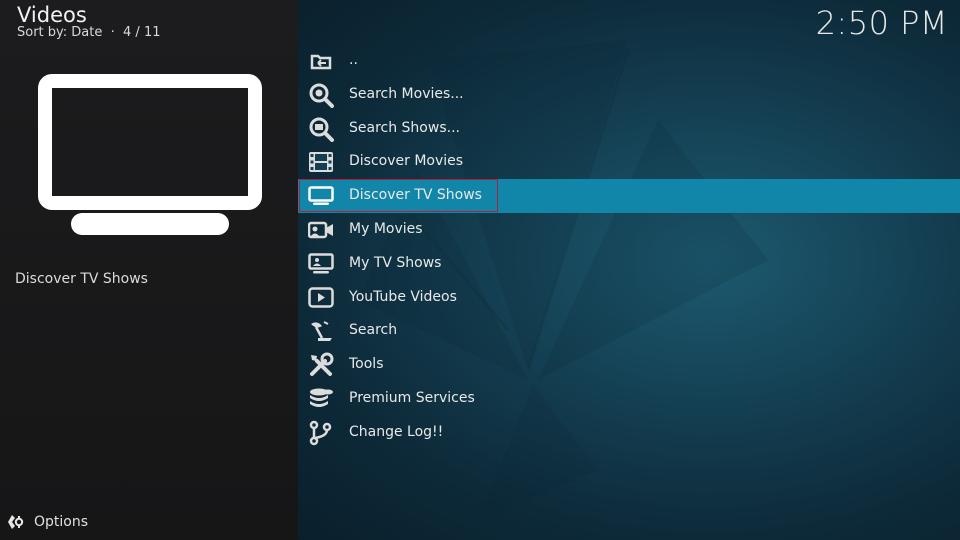  I want to click on options-label: Options, so click(61, 522).